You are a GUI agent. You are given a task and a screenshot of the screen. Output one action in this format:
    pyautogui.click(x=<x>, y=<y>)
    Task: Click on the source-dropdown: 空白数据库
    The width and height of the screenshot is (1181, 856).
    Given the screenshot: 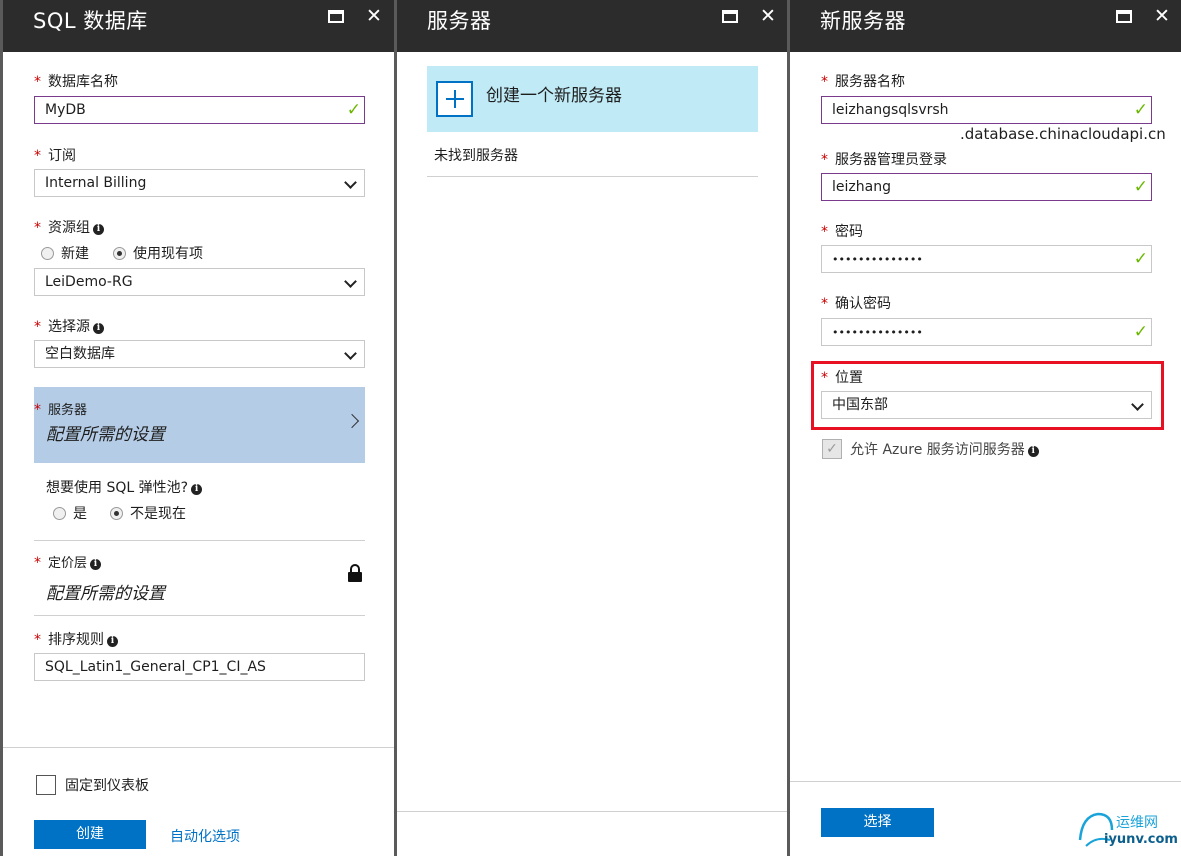 What is the action you would take?
    pyautogui.click(x=199, y=354)
    